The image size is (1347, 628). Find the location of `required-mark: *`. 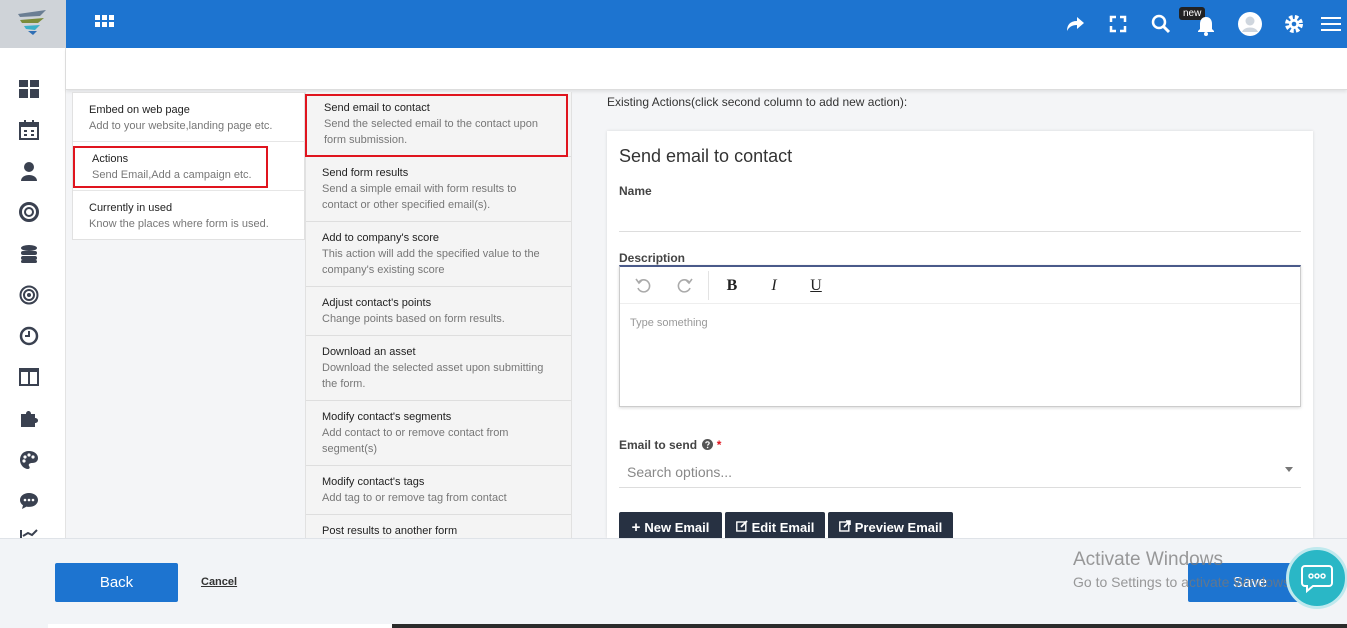

required-mark: * is located at coordinates (719, 445).